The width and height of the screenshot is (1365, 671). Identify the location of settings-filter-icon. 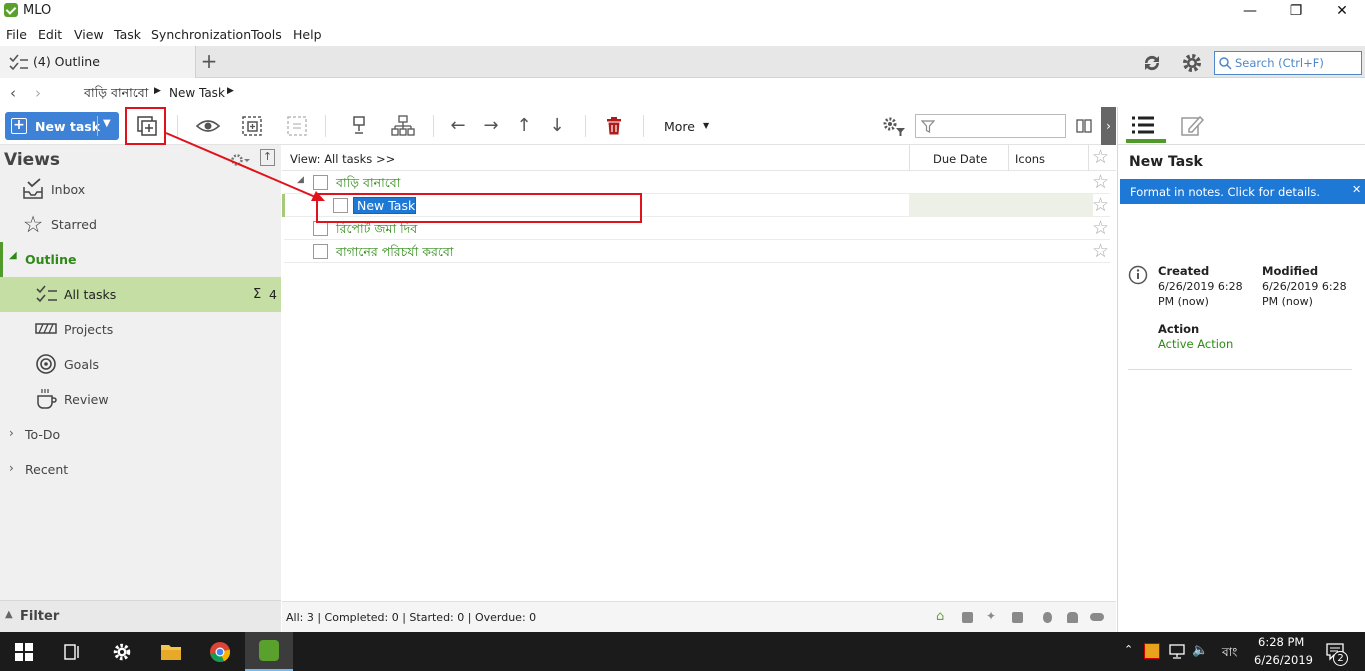
(894, 126).